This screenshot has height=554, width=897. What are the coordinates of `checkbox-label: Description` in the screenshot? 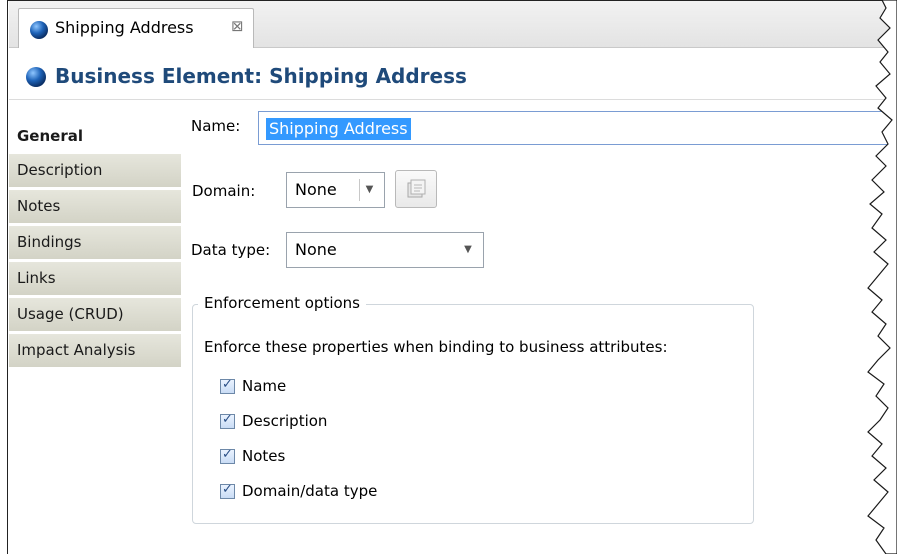 It's located at (285, 421).